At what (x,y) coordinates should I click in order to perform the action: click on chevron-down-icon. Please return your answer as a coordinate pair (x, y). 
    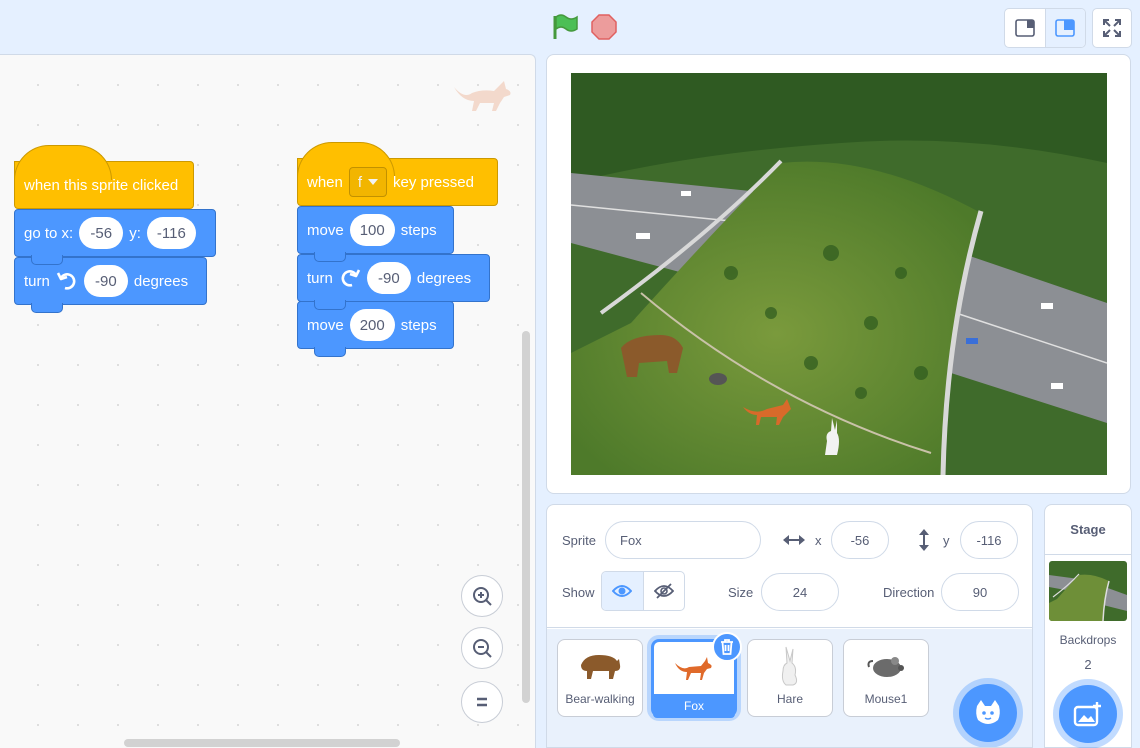
    Looking at the image, I should click on (373, 182).